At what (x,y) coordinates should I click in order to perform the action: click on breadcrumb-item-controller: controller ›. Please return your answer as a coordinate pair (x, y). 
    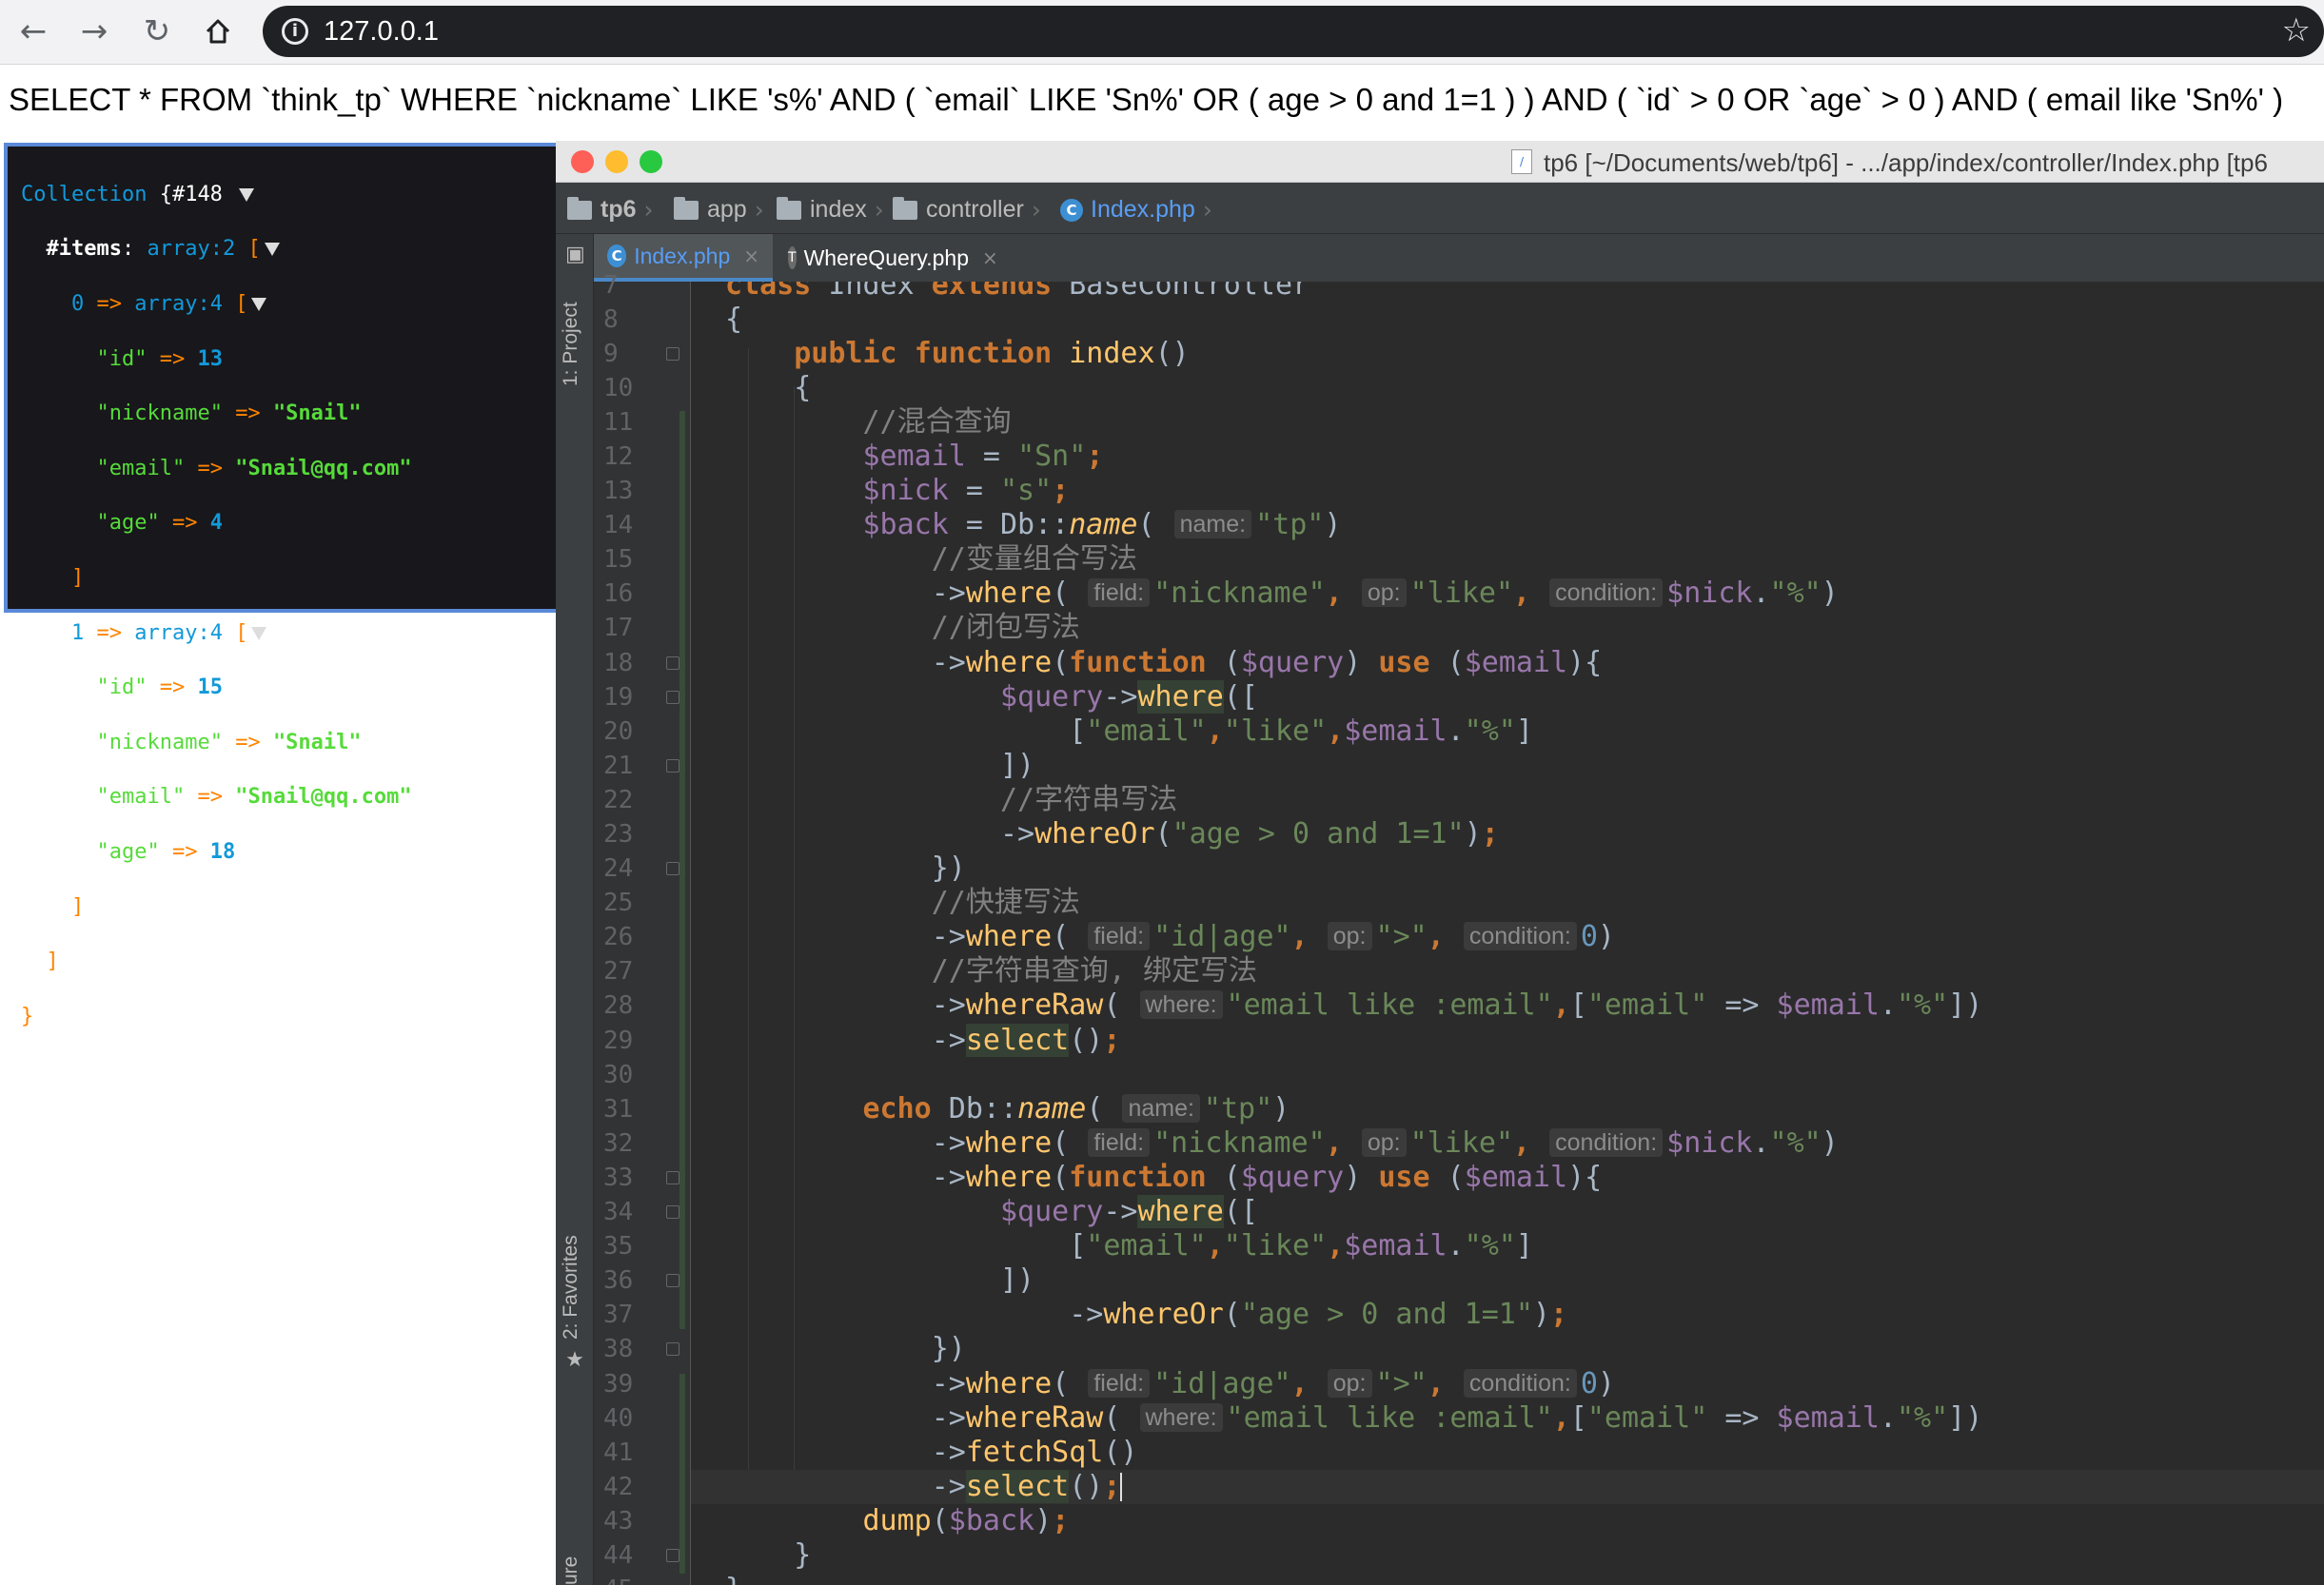
    Looking at the image, I should click on (967, 210).